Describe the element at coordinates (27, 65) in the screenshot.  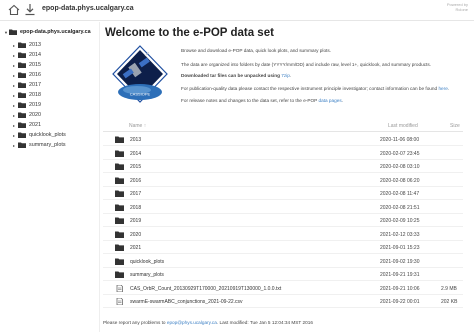
I see `sidebar-item-2015: ▸ 2015` at that location.